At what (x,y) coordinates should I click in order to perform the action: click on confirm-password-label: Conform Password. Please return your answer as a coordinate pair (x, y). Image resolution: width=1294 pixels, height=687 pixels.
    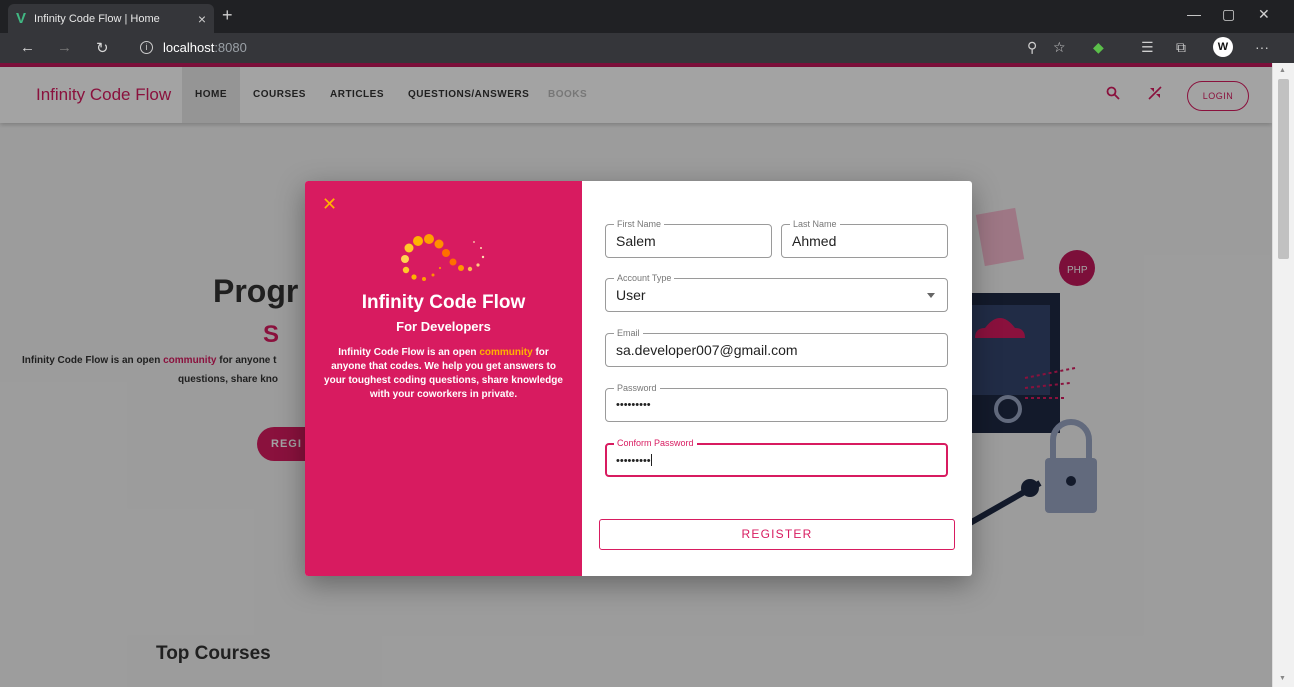
    Looking at the image, I should click on (655, 443).